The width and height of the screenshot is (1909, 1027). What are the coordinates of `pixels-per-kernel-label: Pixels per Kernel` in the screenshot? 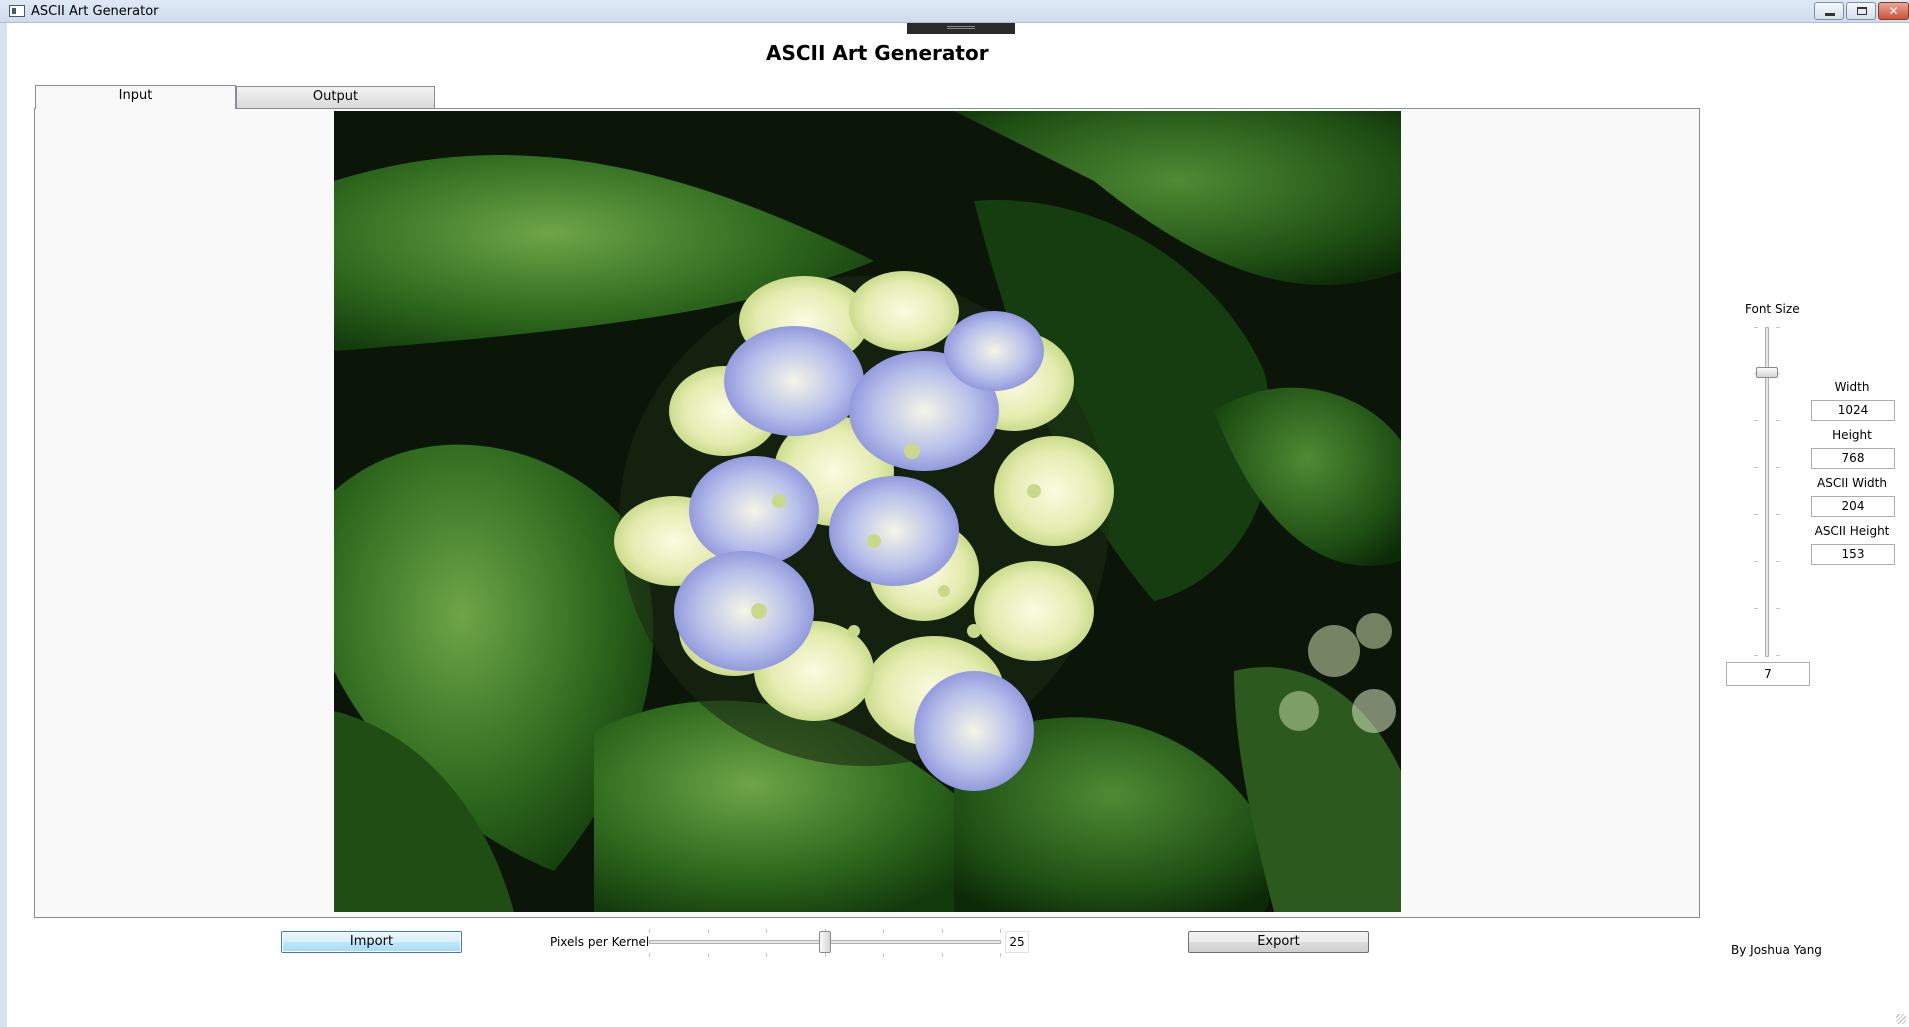 It's located at (600, 942).